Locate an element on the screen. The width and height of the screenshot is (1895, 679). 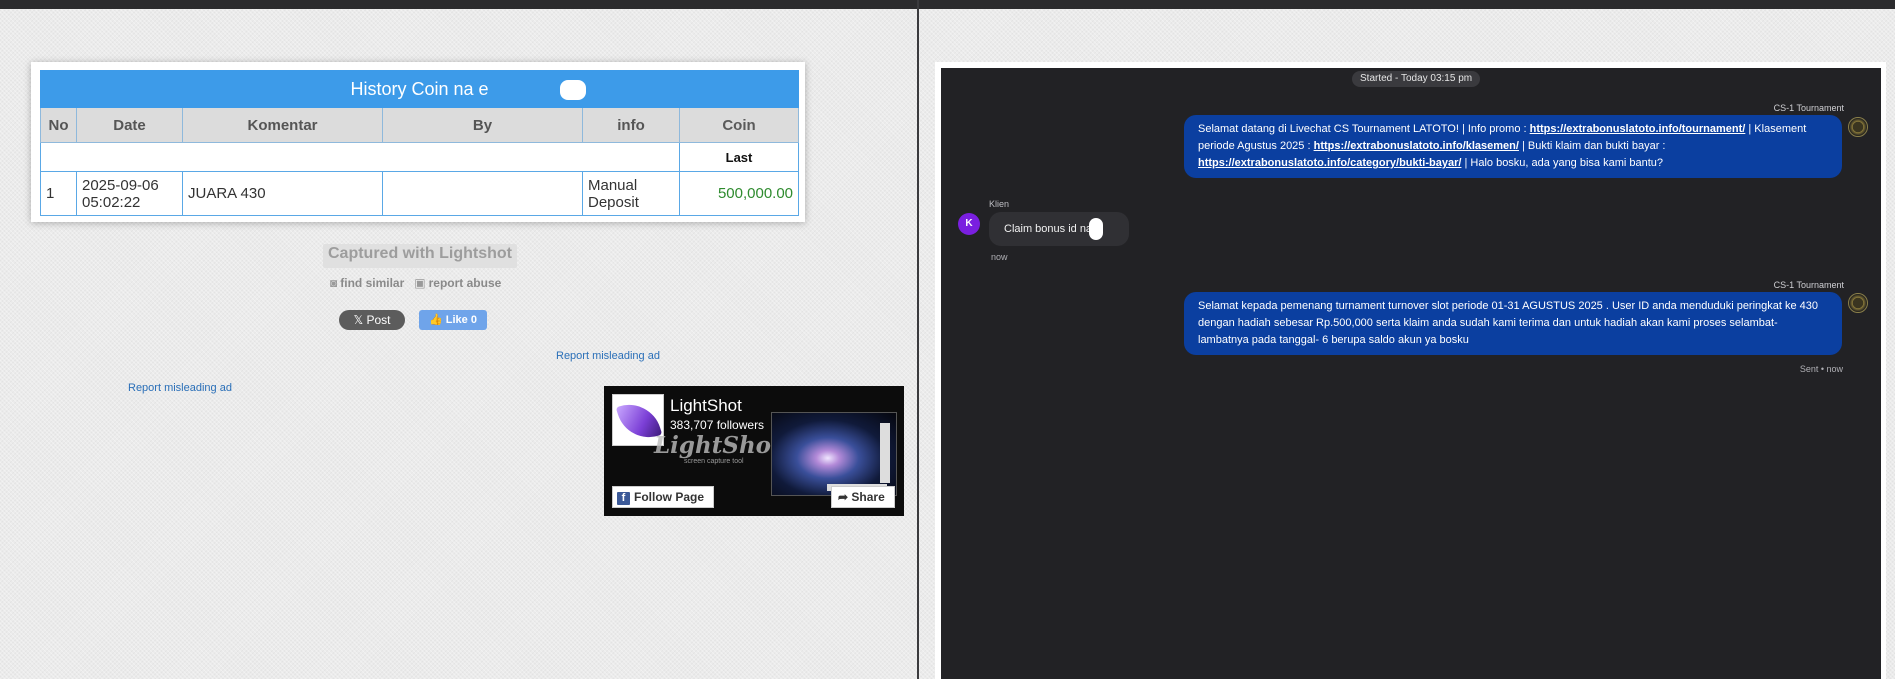
follow-page-label: Follow Page is located at coordinates (669, 497).